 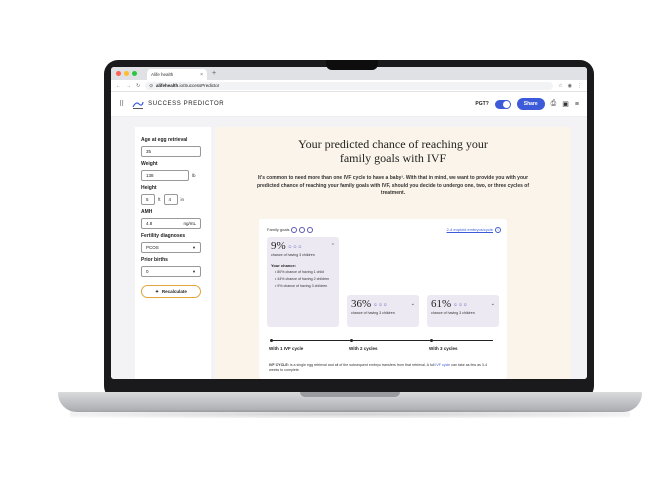 I want to click on cycle3-header: 61% ☺☺☺ ⌄, so click(x=463, y=304).